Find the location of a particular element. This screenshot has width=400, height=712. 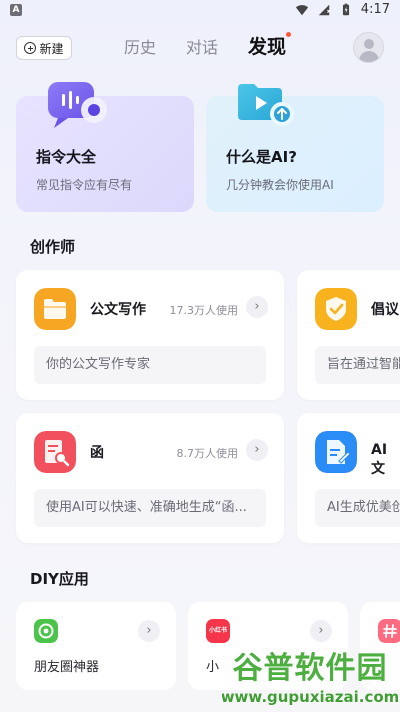

watermark-logo: 谷普软件园 www.gupuxiazai.com is located at coordinates (310, 678).